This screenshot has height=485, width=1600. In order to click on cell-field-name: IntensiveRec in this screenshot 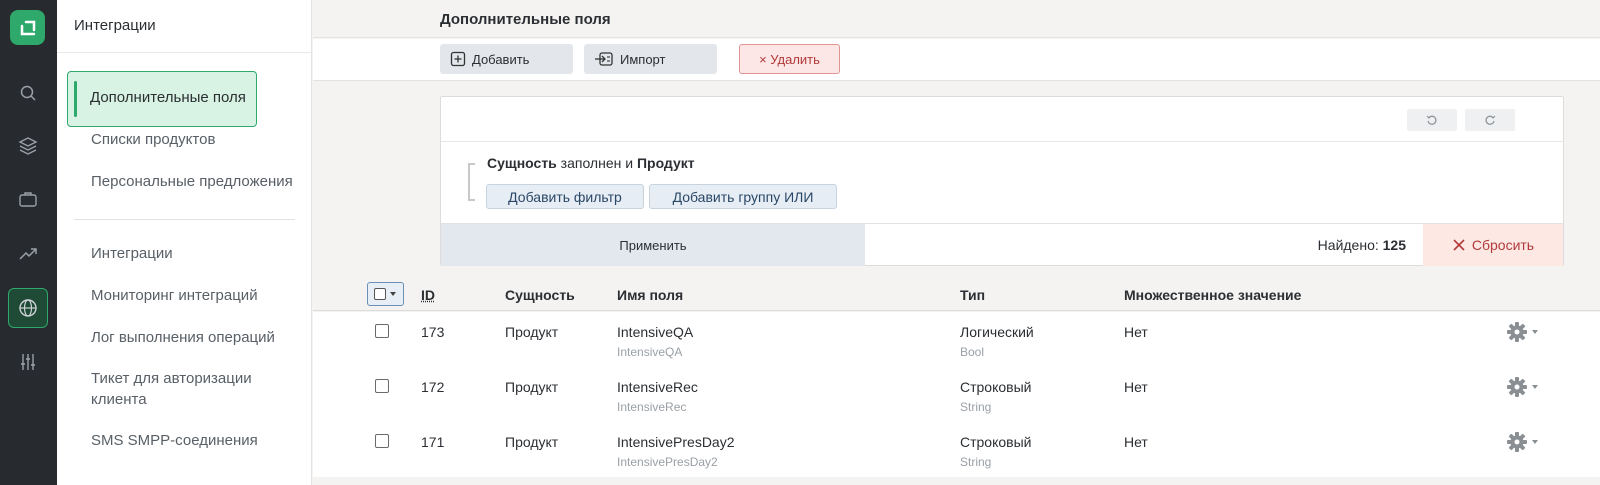, I will do `click(657, 387)`.